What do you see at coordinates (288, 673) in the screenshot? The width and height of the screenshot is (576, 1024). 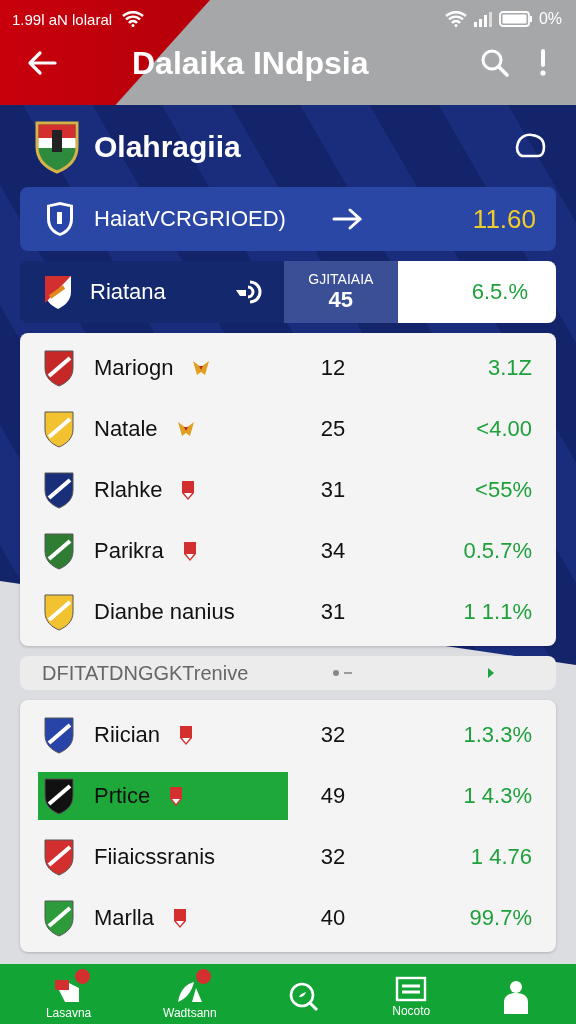 I see `section-header: DFITATDNGGKTrenive` at bounding box center [288, 673].